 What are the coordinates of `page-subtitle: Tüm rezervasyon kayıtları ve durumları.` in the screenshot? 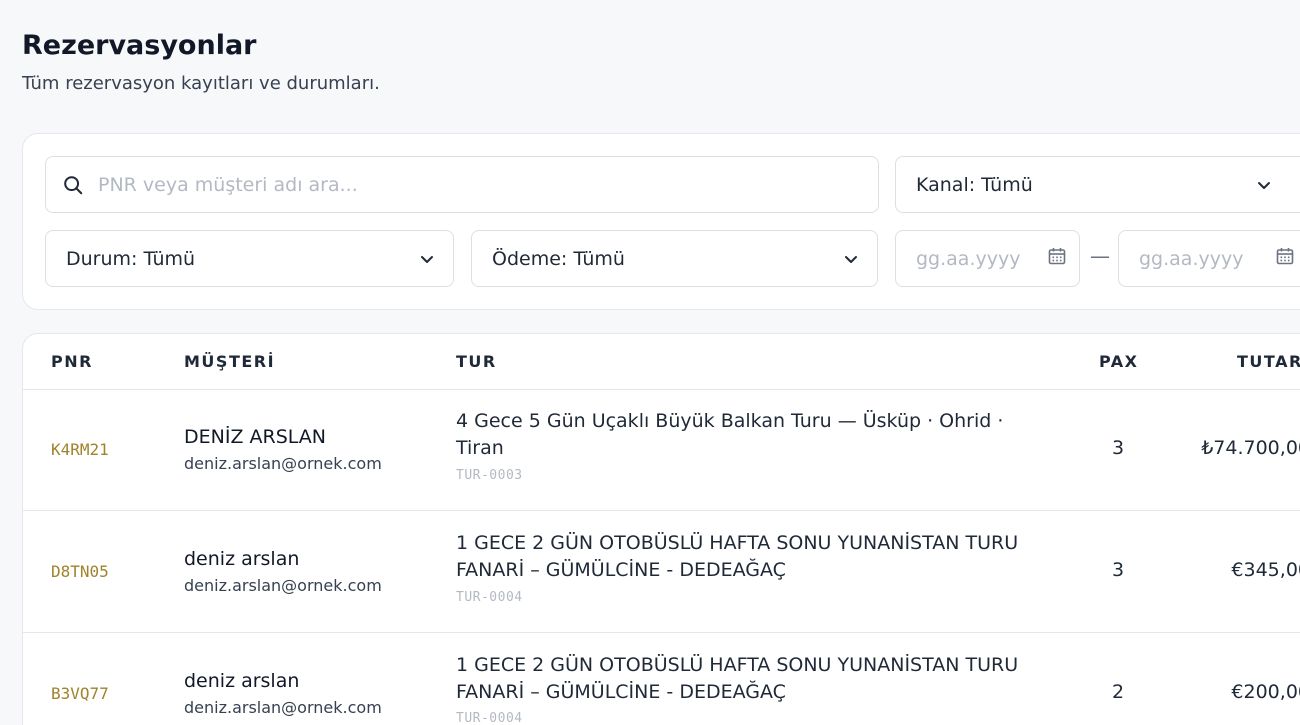 It's located at (201, 83).